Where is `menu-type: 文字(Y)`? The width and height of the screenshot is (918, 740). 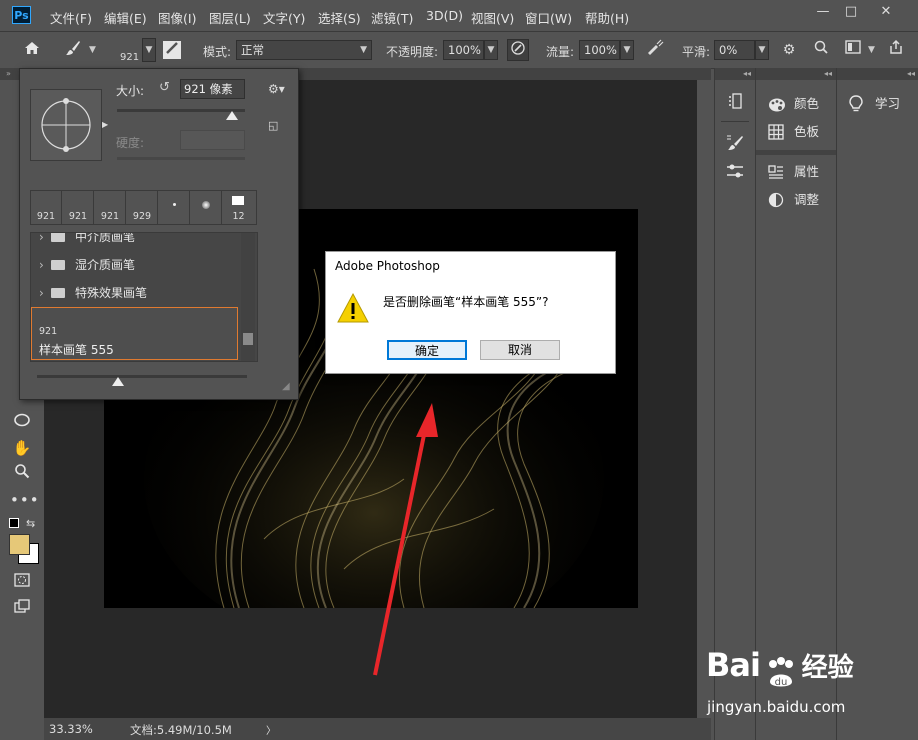 menu-type: 文字(Y) is located at coordinates (284, 17).